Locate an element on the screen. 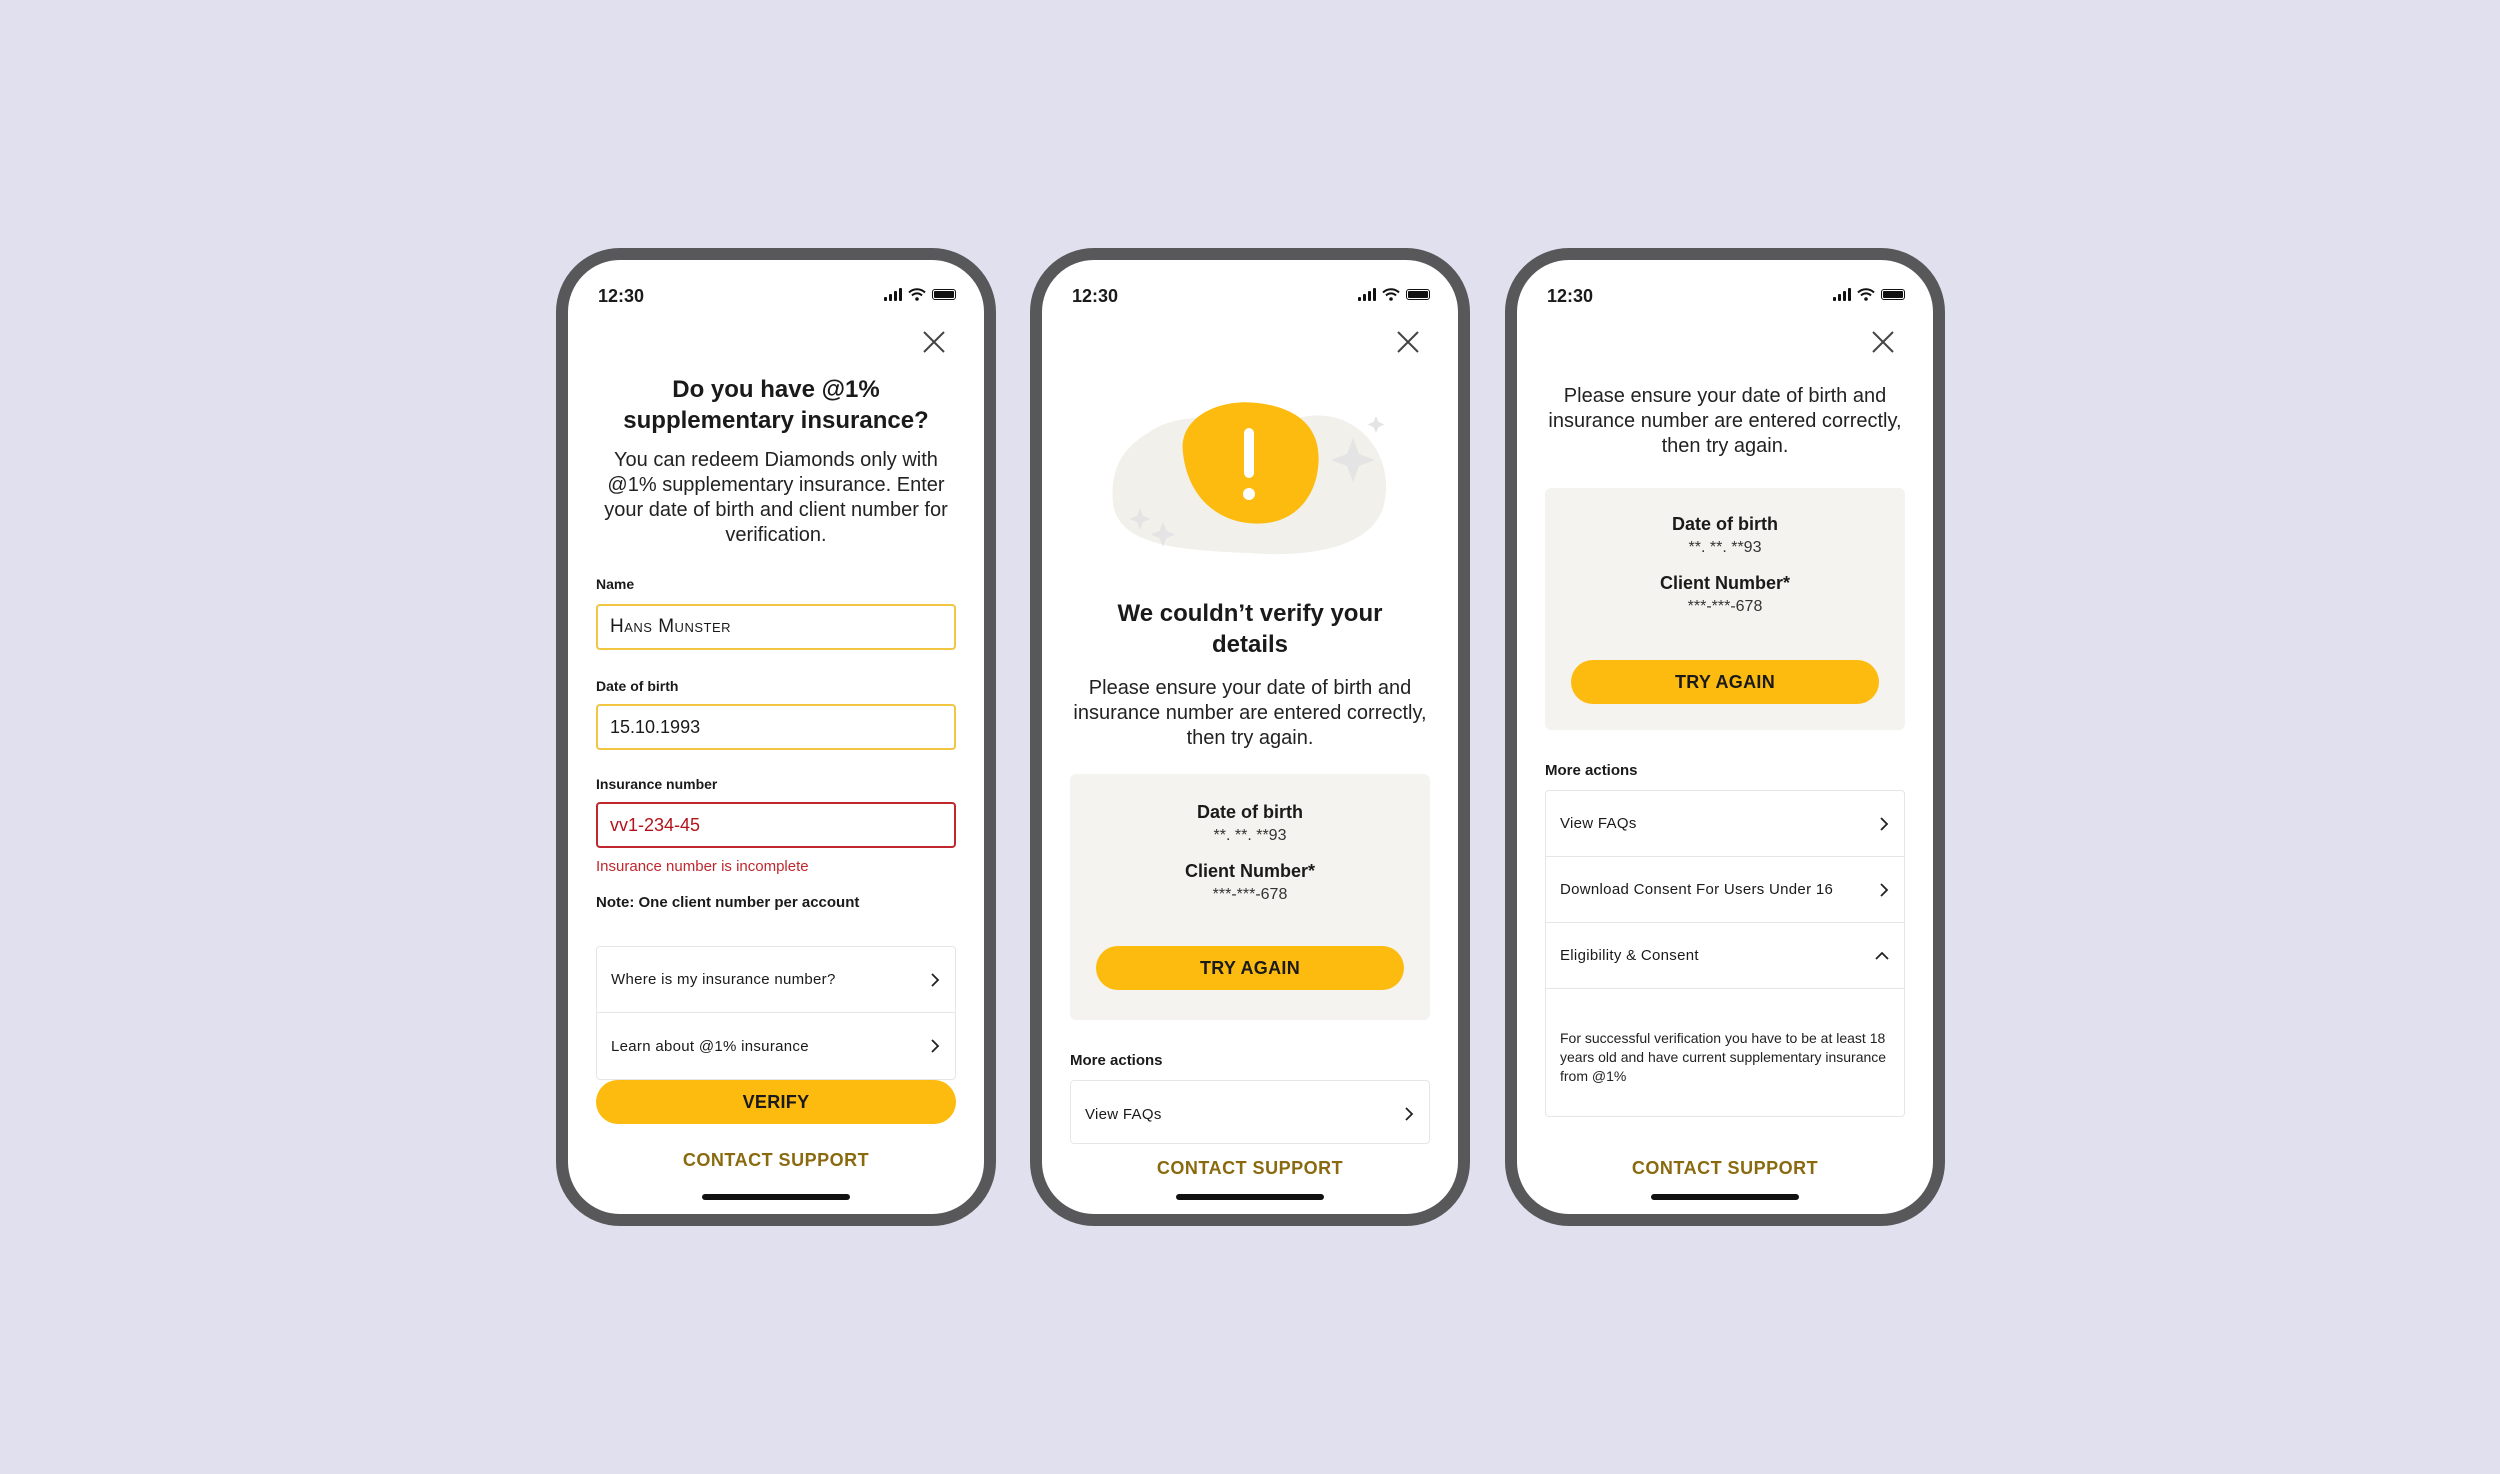  download-consent-item: Download Consent For Users Under 16 is located at coordinates (1725, 890).